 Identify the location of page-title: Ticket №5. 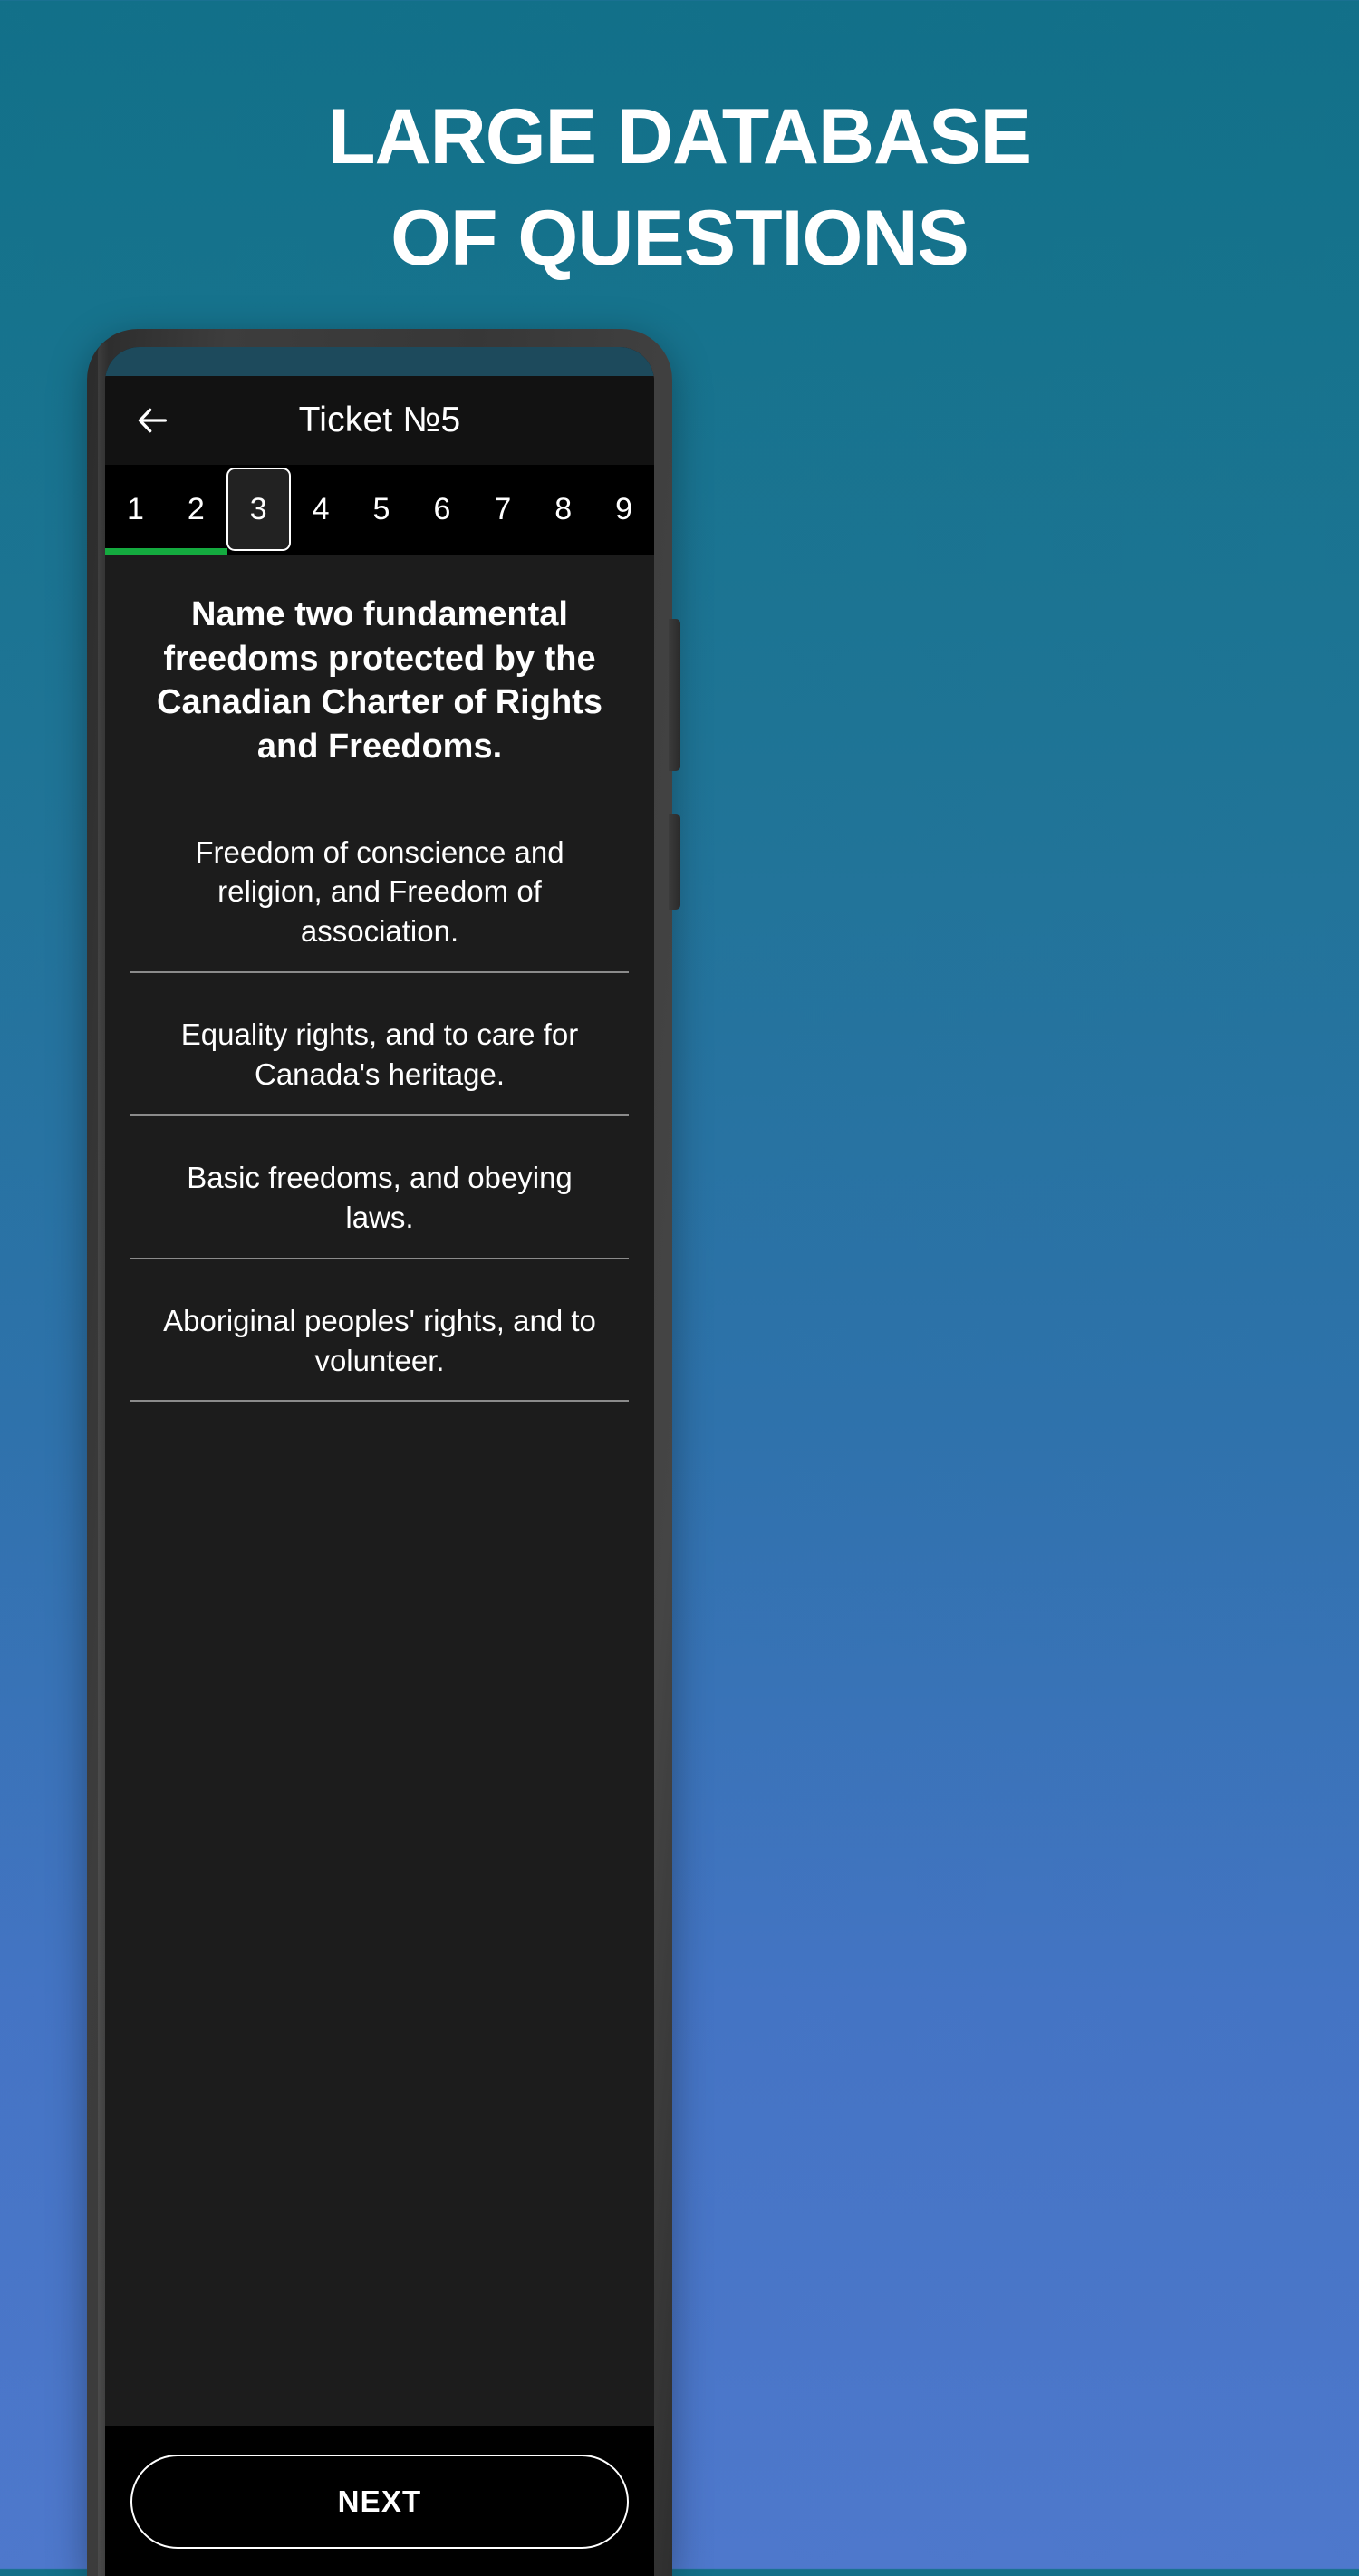
(380, 419).